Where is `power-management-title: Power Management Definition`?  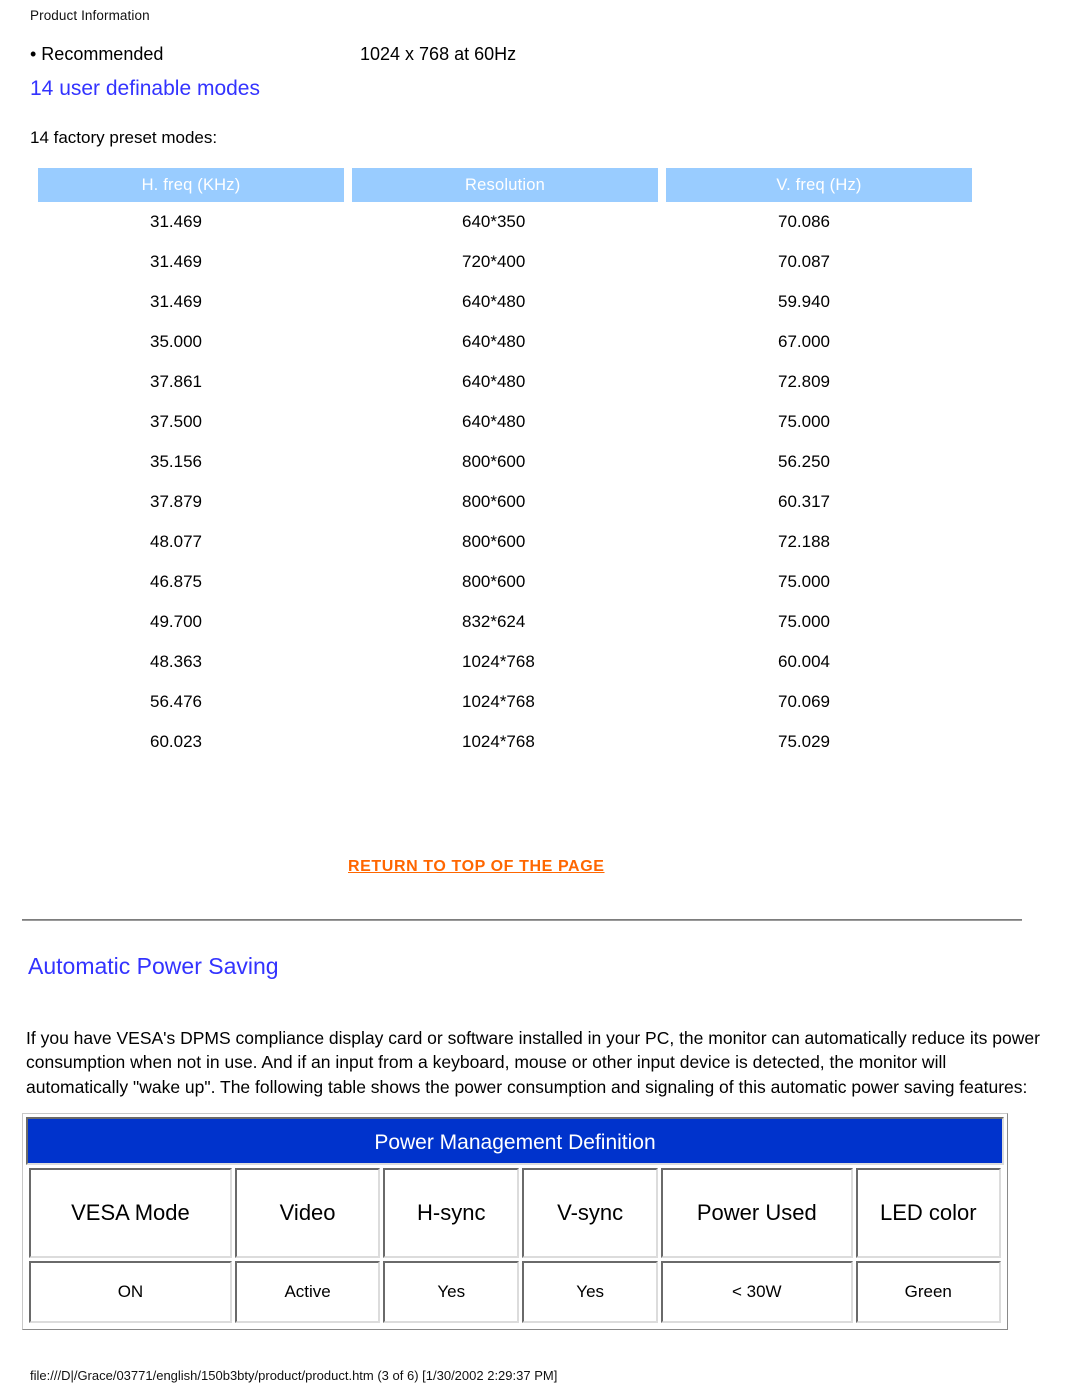 power-management-title: Power Management Definition is located at coordinates (515, 1141).